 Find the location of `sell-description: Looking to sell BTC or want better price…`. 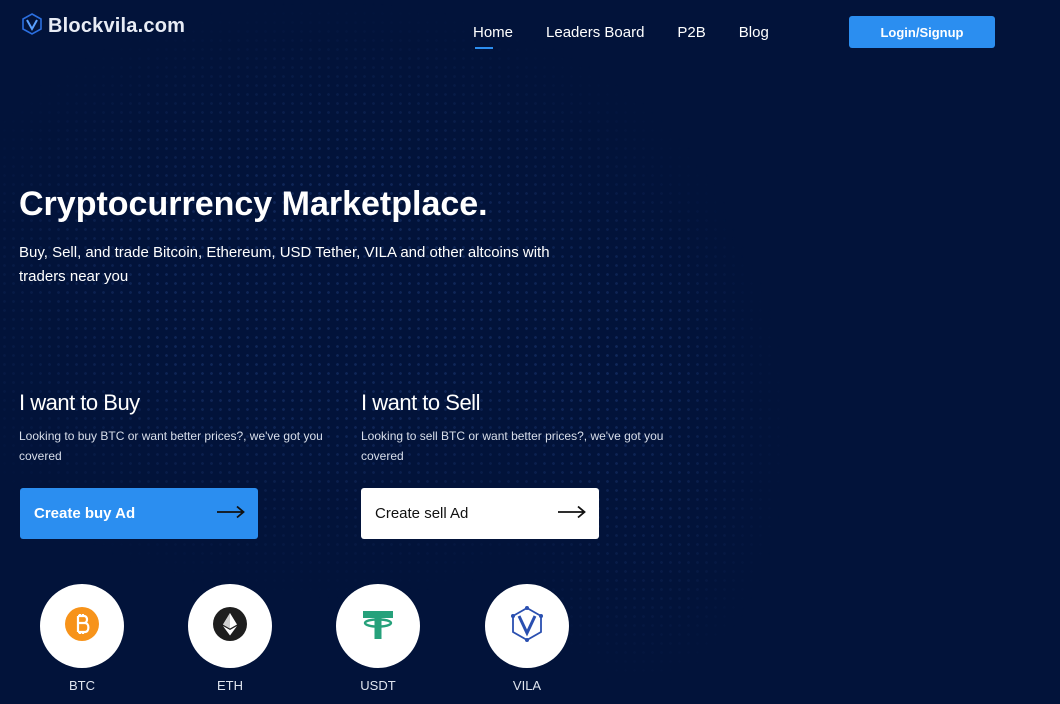

sell-description: Looking to sell BTC or want better price… is located at coordinates (512, 446).